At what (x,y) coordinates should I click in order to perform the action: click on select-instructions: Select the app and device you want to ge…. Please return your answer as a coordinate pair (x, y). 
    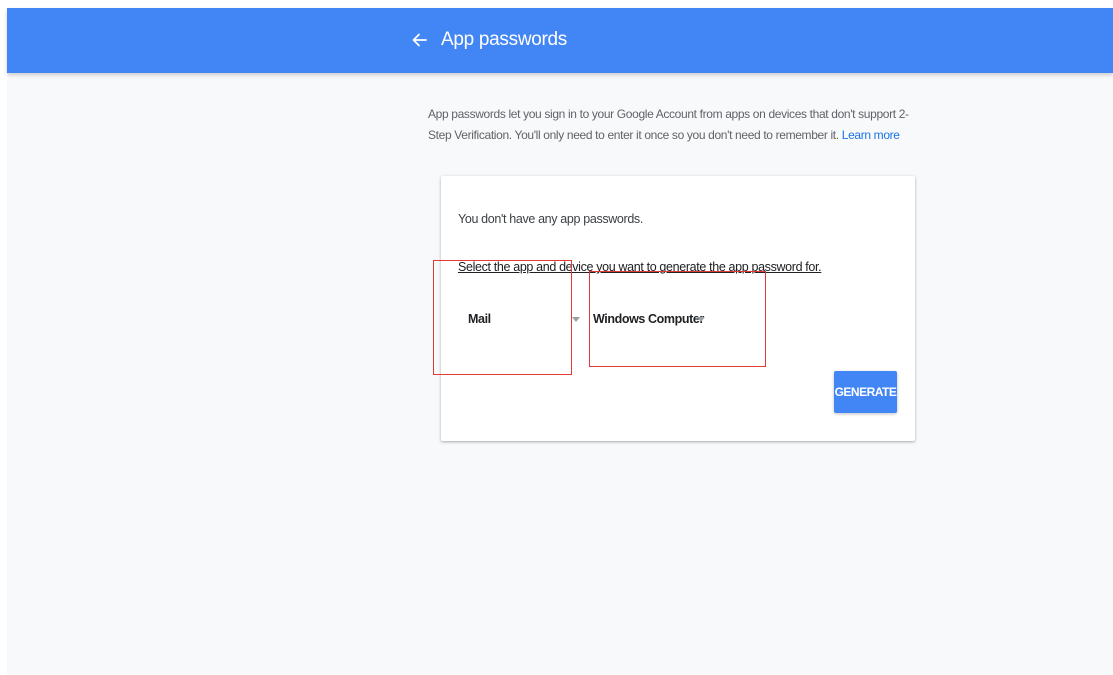
    Looking at the image, I should click on (640, 267).